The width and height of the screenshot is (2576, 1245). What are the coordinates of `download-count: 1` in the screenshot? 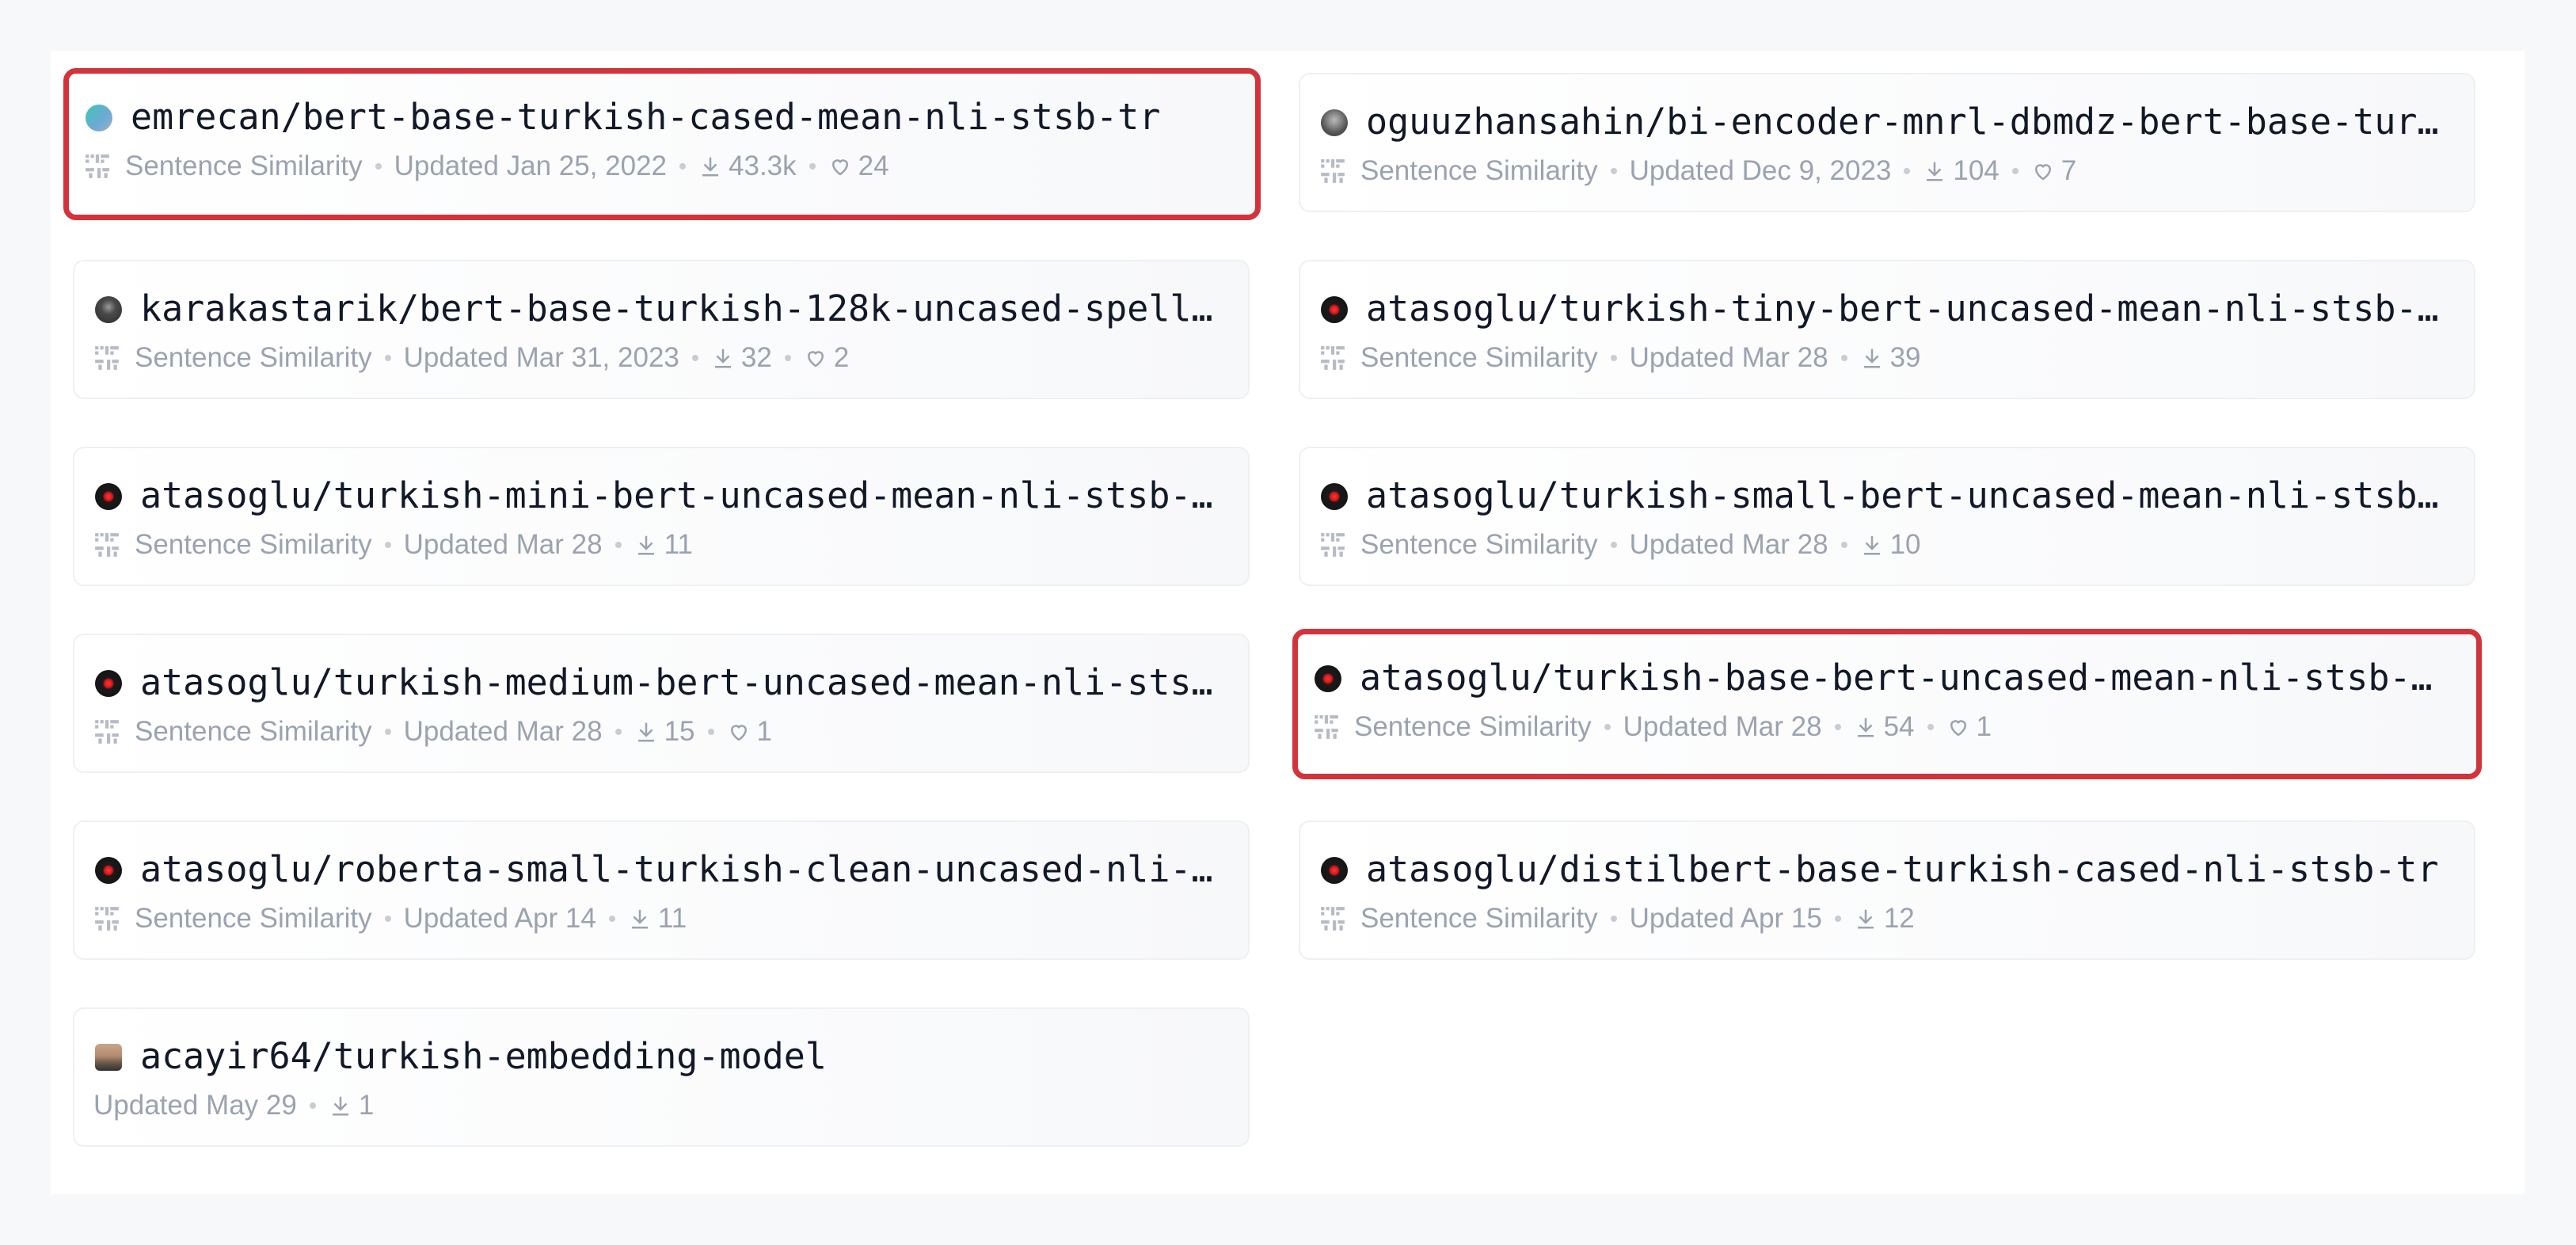 It's located at (366, 1105).